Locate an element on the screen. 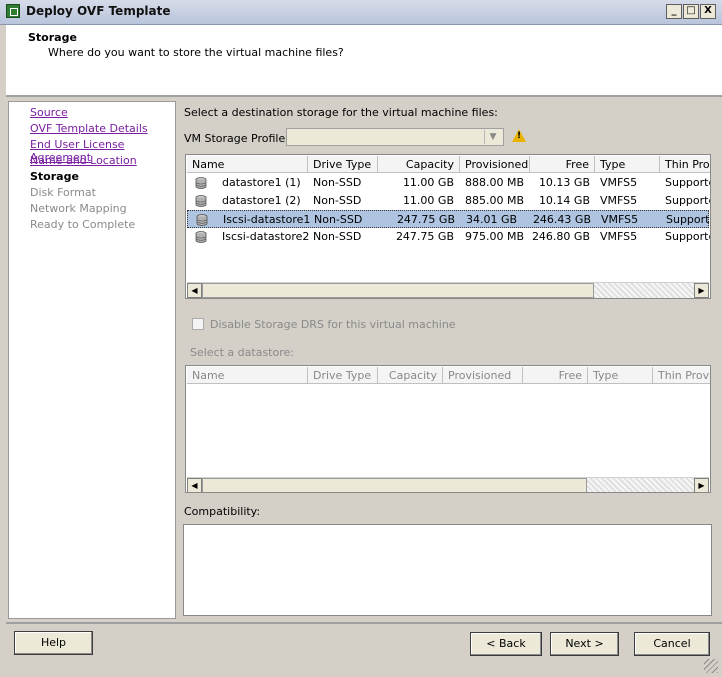 This screenshot has height=677, width=722. cell-free: 10.13 GB is located at coordinates (564, 182).